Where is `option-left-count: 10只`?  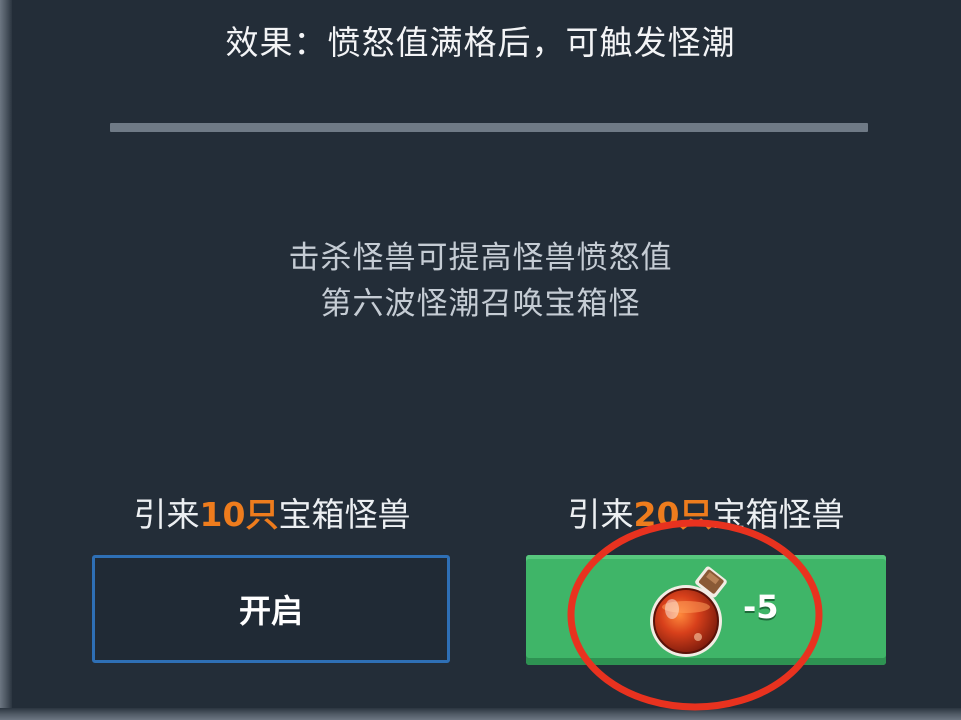 option-left-count: 10只 is located at coordinates (239, 514).